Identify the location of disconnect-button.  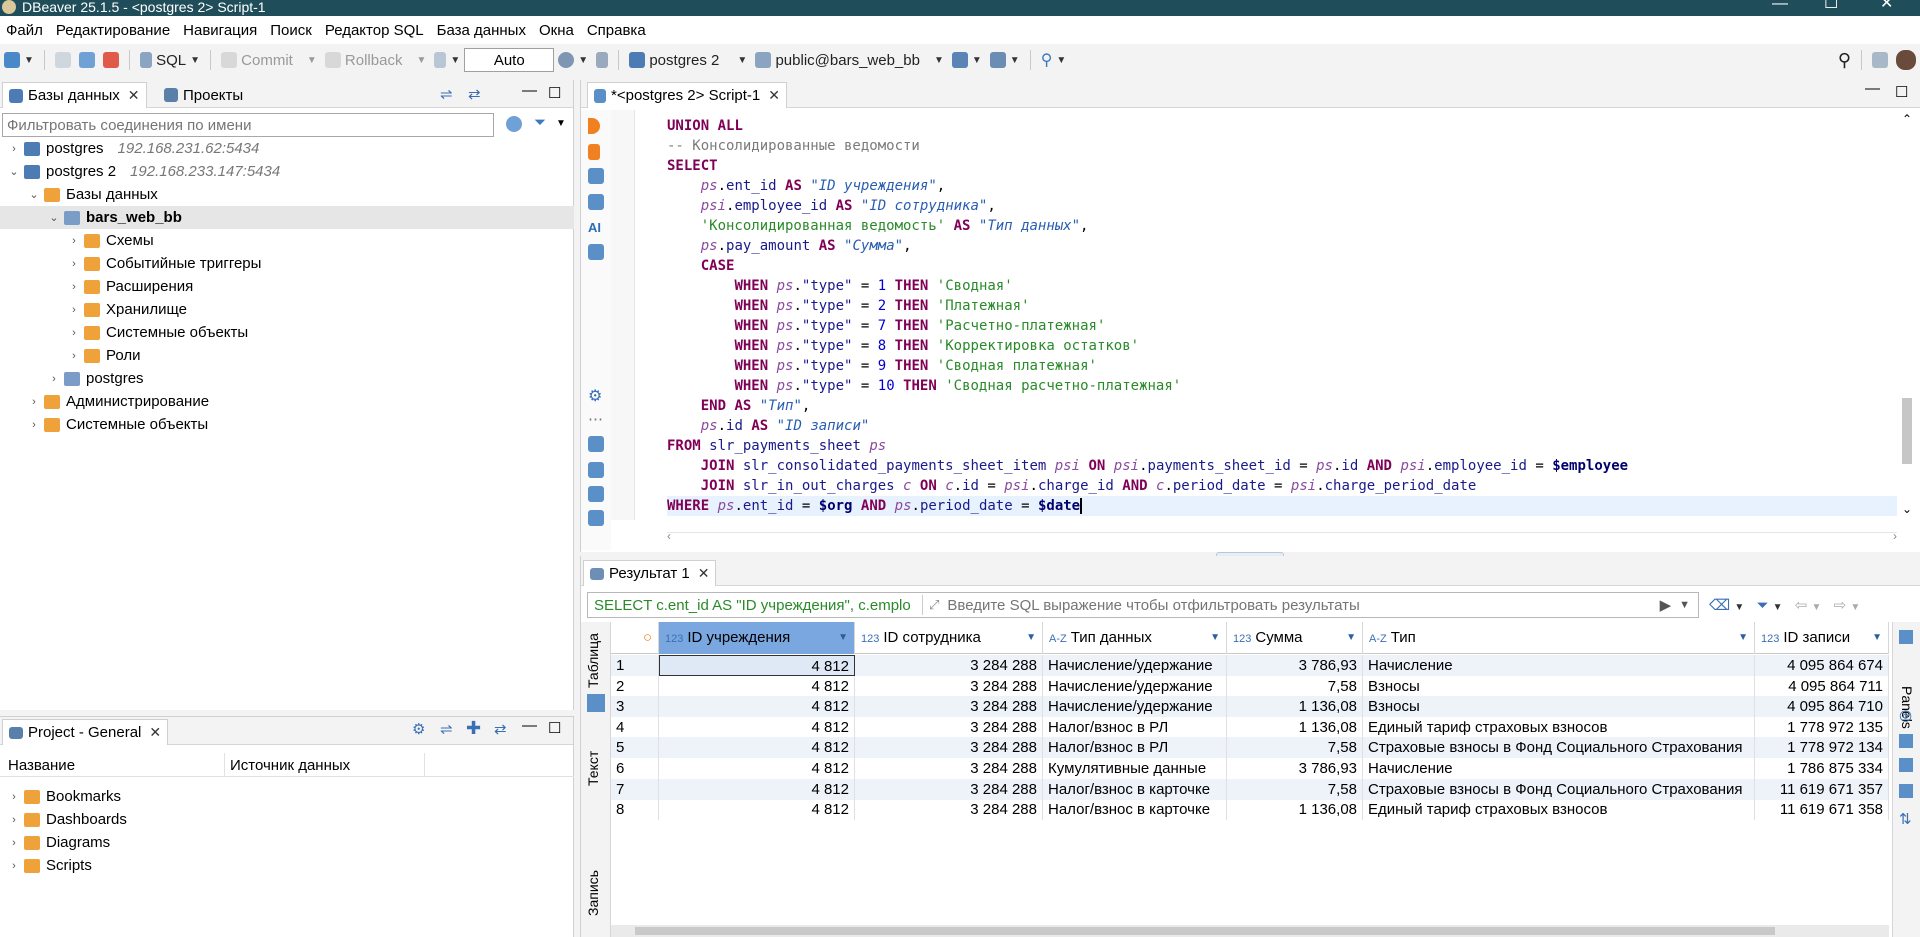
(111, 60).